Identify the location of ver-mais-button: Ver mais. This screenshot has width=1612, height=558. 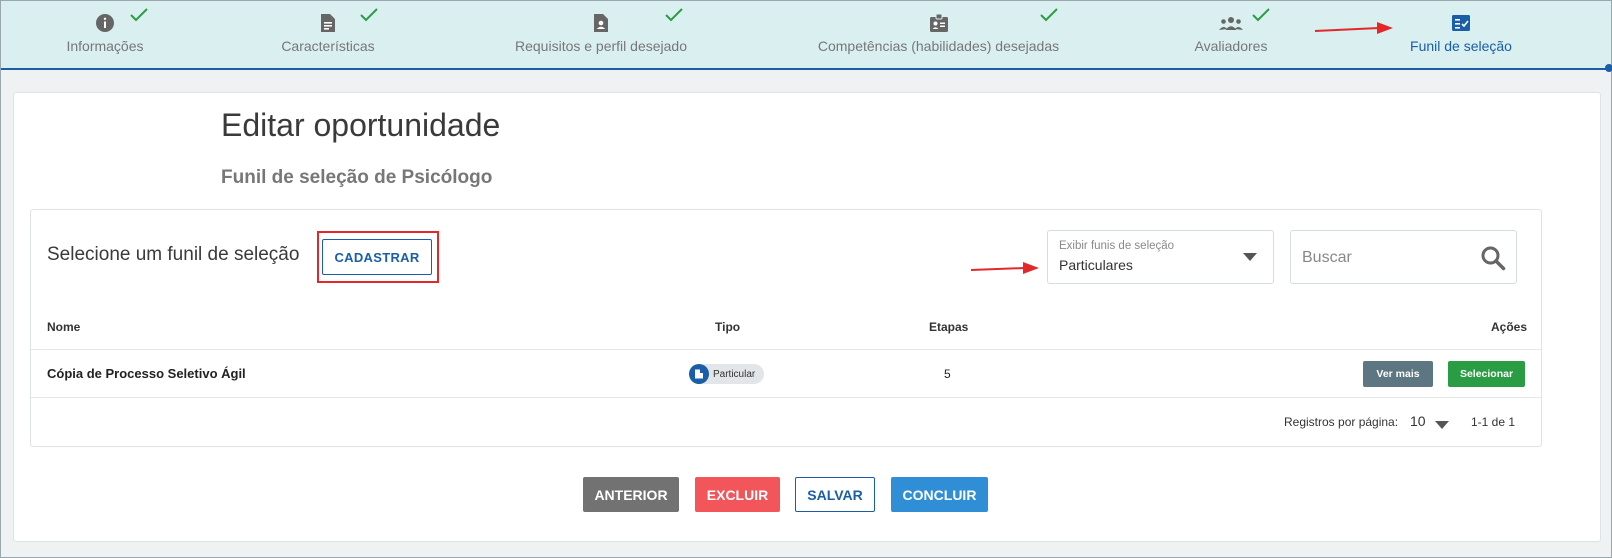
(1398, 374).